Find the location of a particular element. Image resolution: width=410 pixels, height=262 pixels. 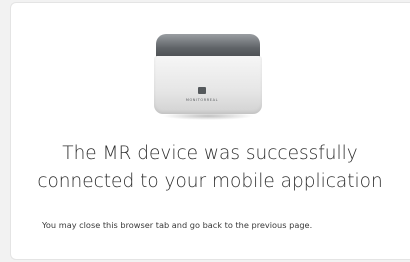

success-title-line-1: The MR device was successfully is located at coordinates (210, 153).